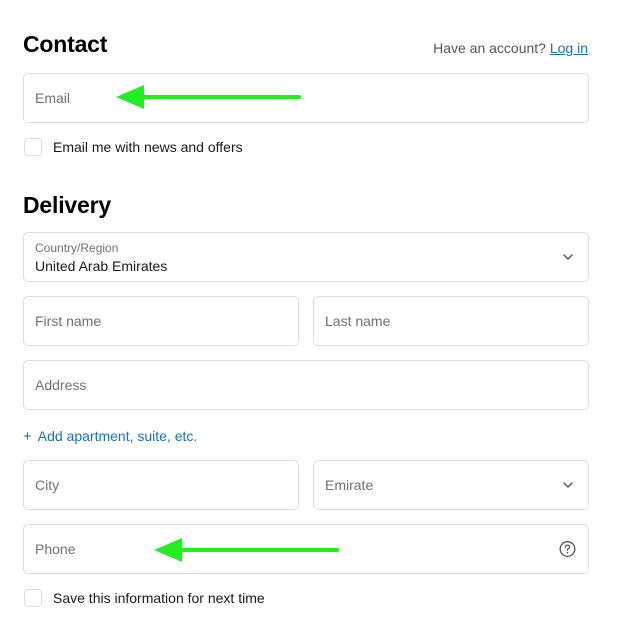 Image resolution: width=618 pixels, height=627 pixels. What do you see at coordinates (349, 485) in the screenshot?
I see `emirate-placeholder: Emirate` at bounding box center [349, 485].